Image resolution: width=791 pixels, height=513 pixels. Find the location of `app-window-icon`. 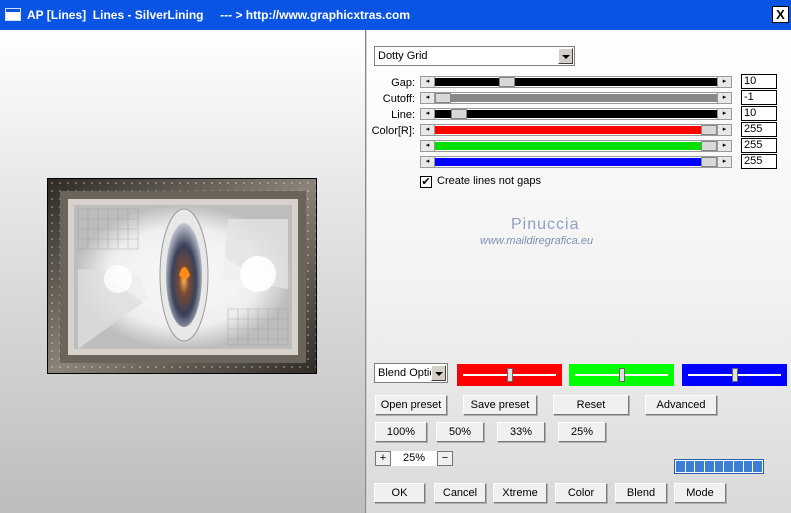

app-window-icon is located at coordinates (13, 14).